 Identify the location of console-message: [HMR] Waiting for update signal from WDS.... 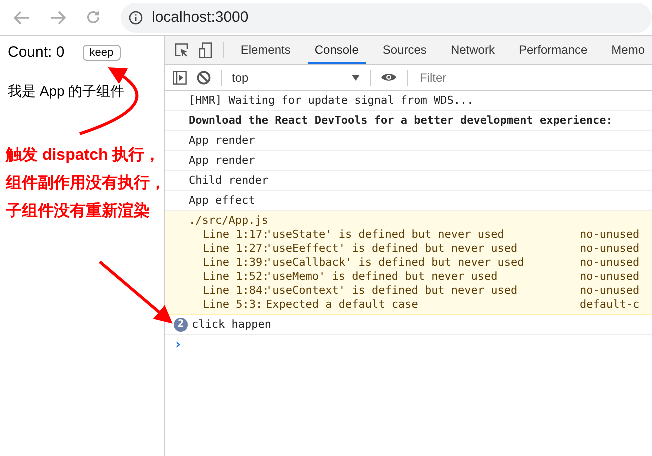
(331, 100).